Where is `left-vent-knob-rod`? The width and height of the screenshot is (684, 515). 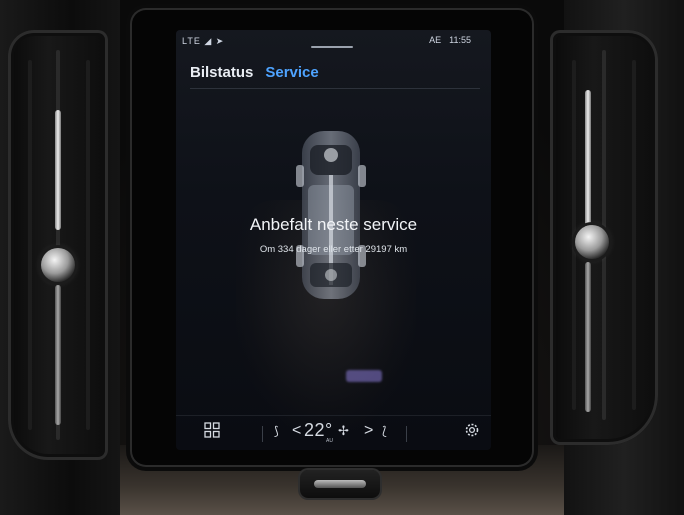 left-vent-knob-rod is located at coordinates (58, 170).